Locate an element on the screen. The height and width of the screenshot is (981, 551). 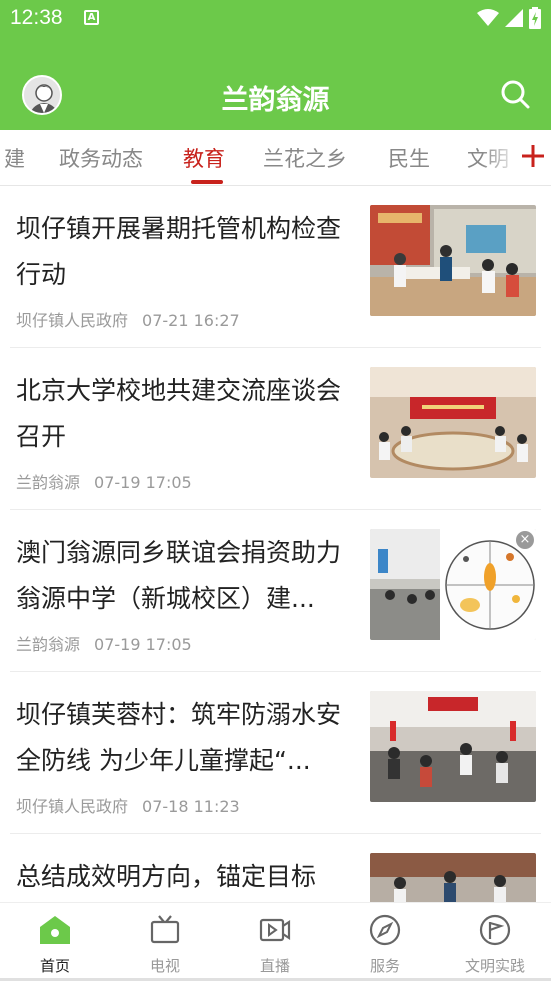
tab-orchid-town: 兰花之乡 is located at coordinates (305, 158).